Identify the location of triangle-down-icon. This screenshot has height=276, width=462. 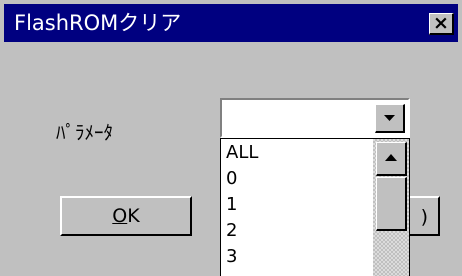
(389, 118).